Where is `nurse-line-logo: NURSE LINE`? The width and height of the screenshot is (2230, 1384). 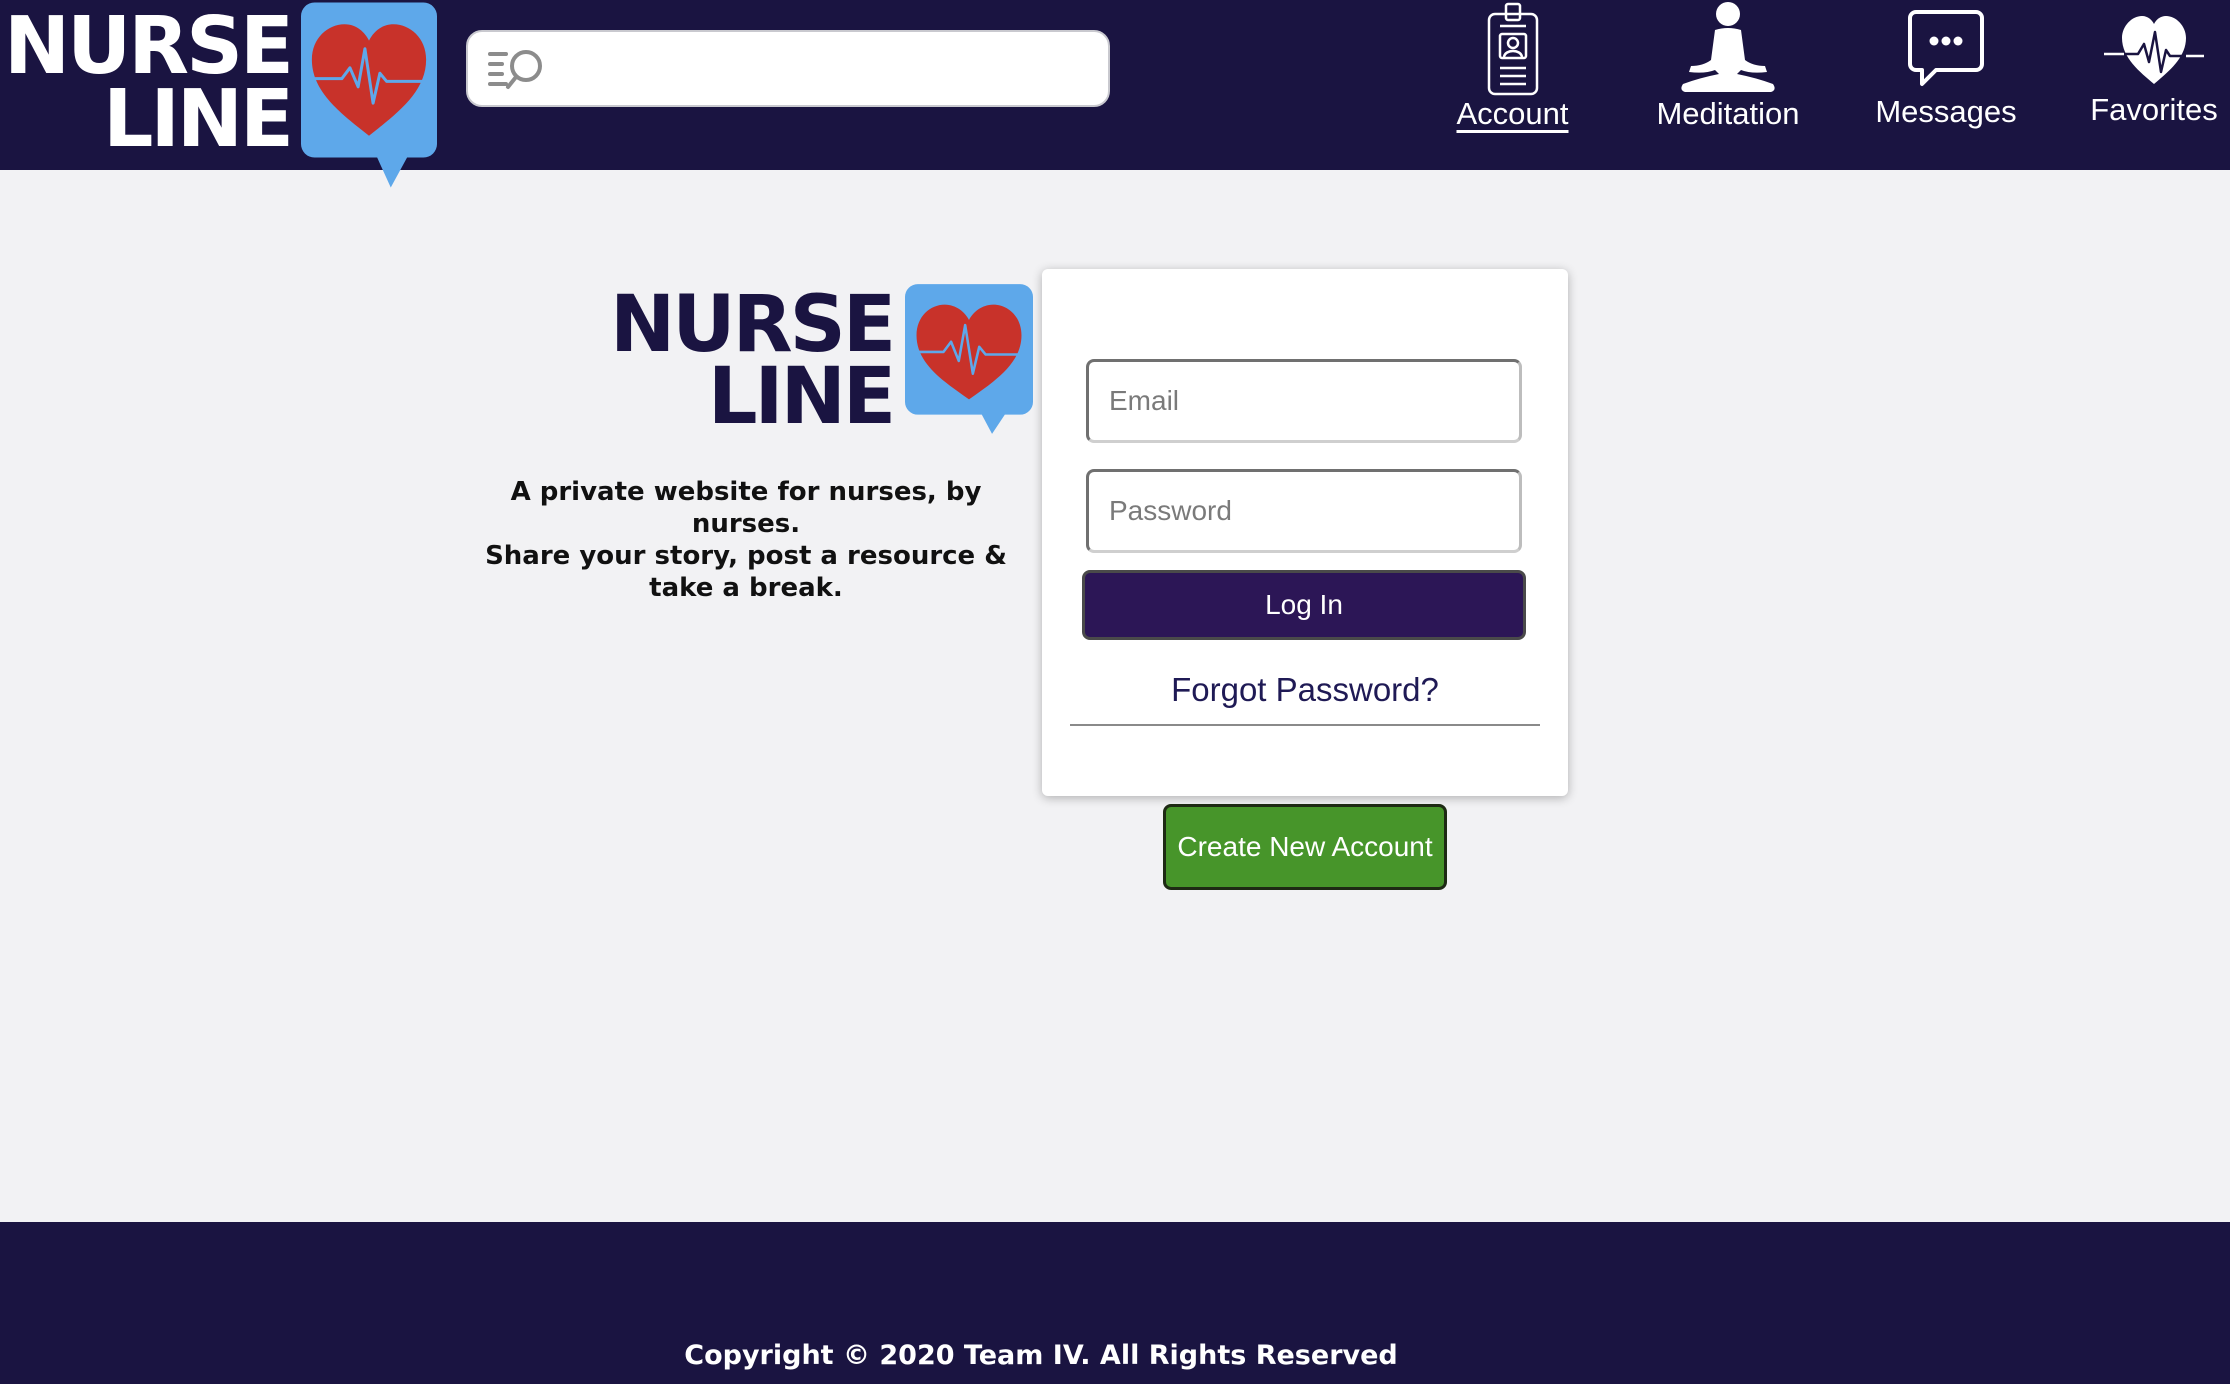 nurse-line-logo: NURSE LINE is located at coordinates (220, 95).